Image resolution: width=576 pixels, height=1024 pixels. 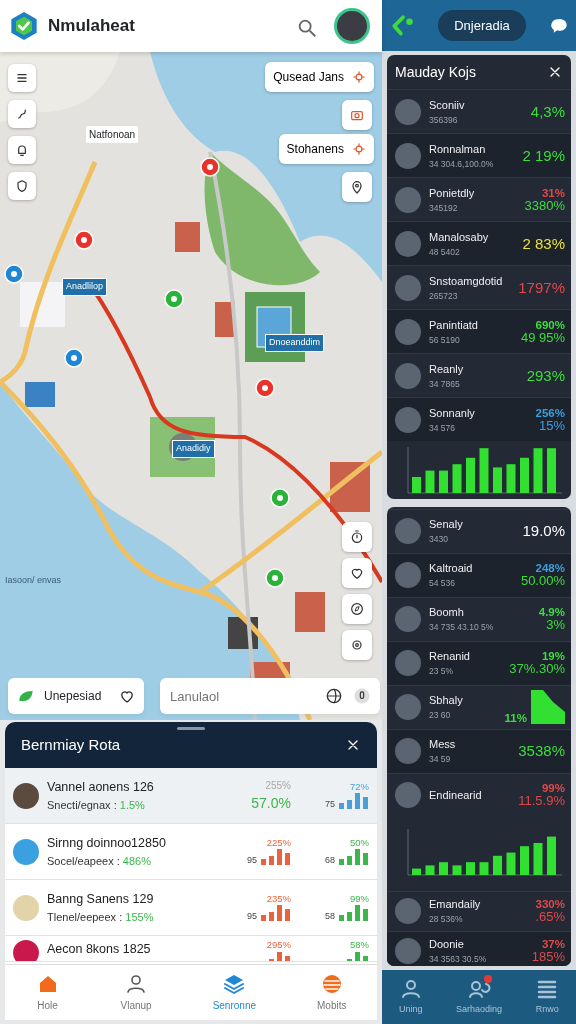 I want to click on item-value: 2 83%, so click(x=543, y=244).